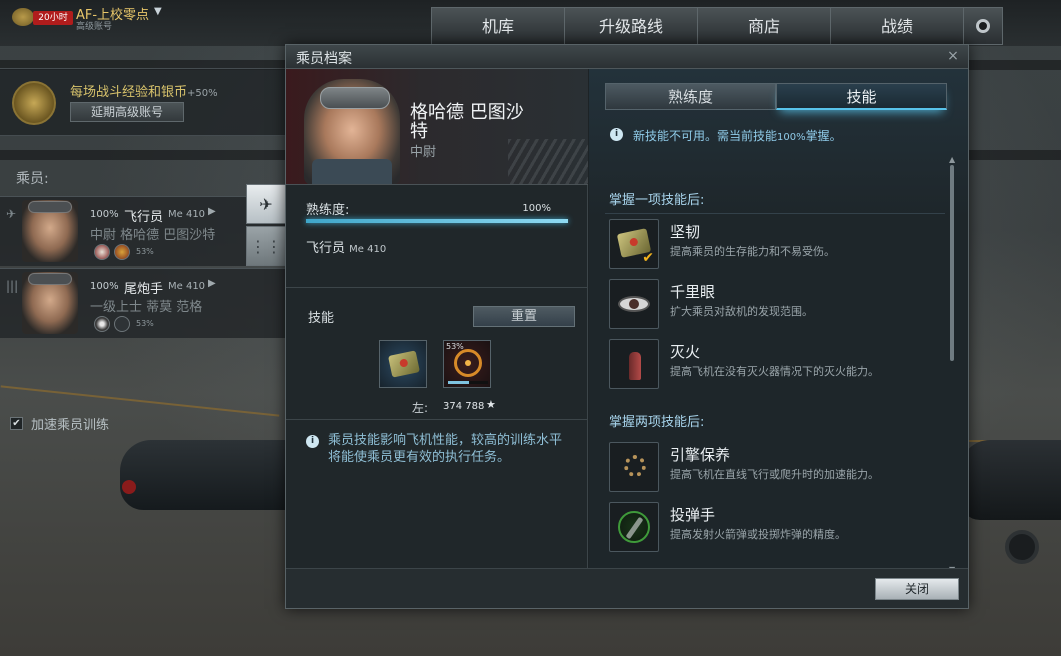  I want to click on reset-skills-button: 重置, so click(524, 316).